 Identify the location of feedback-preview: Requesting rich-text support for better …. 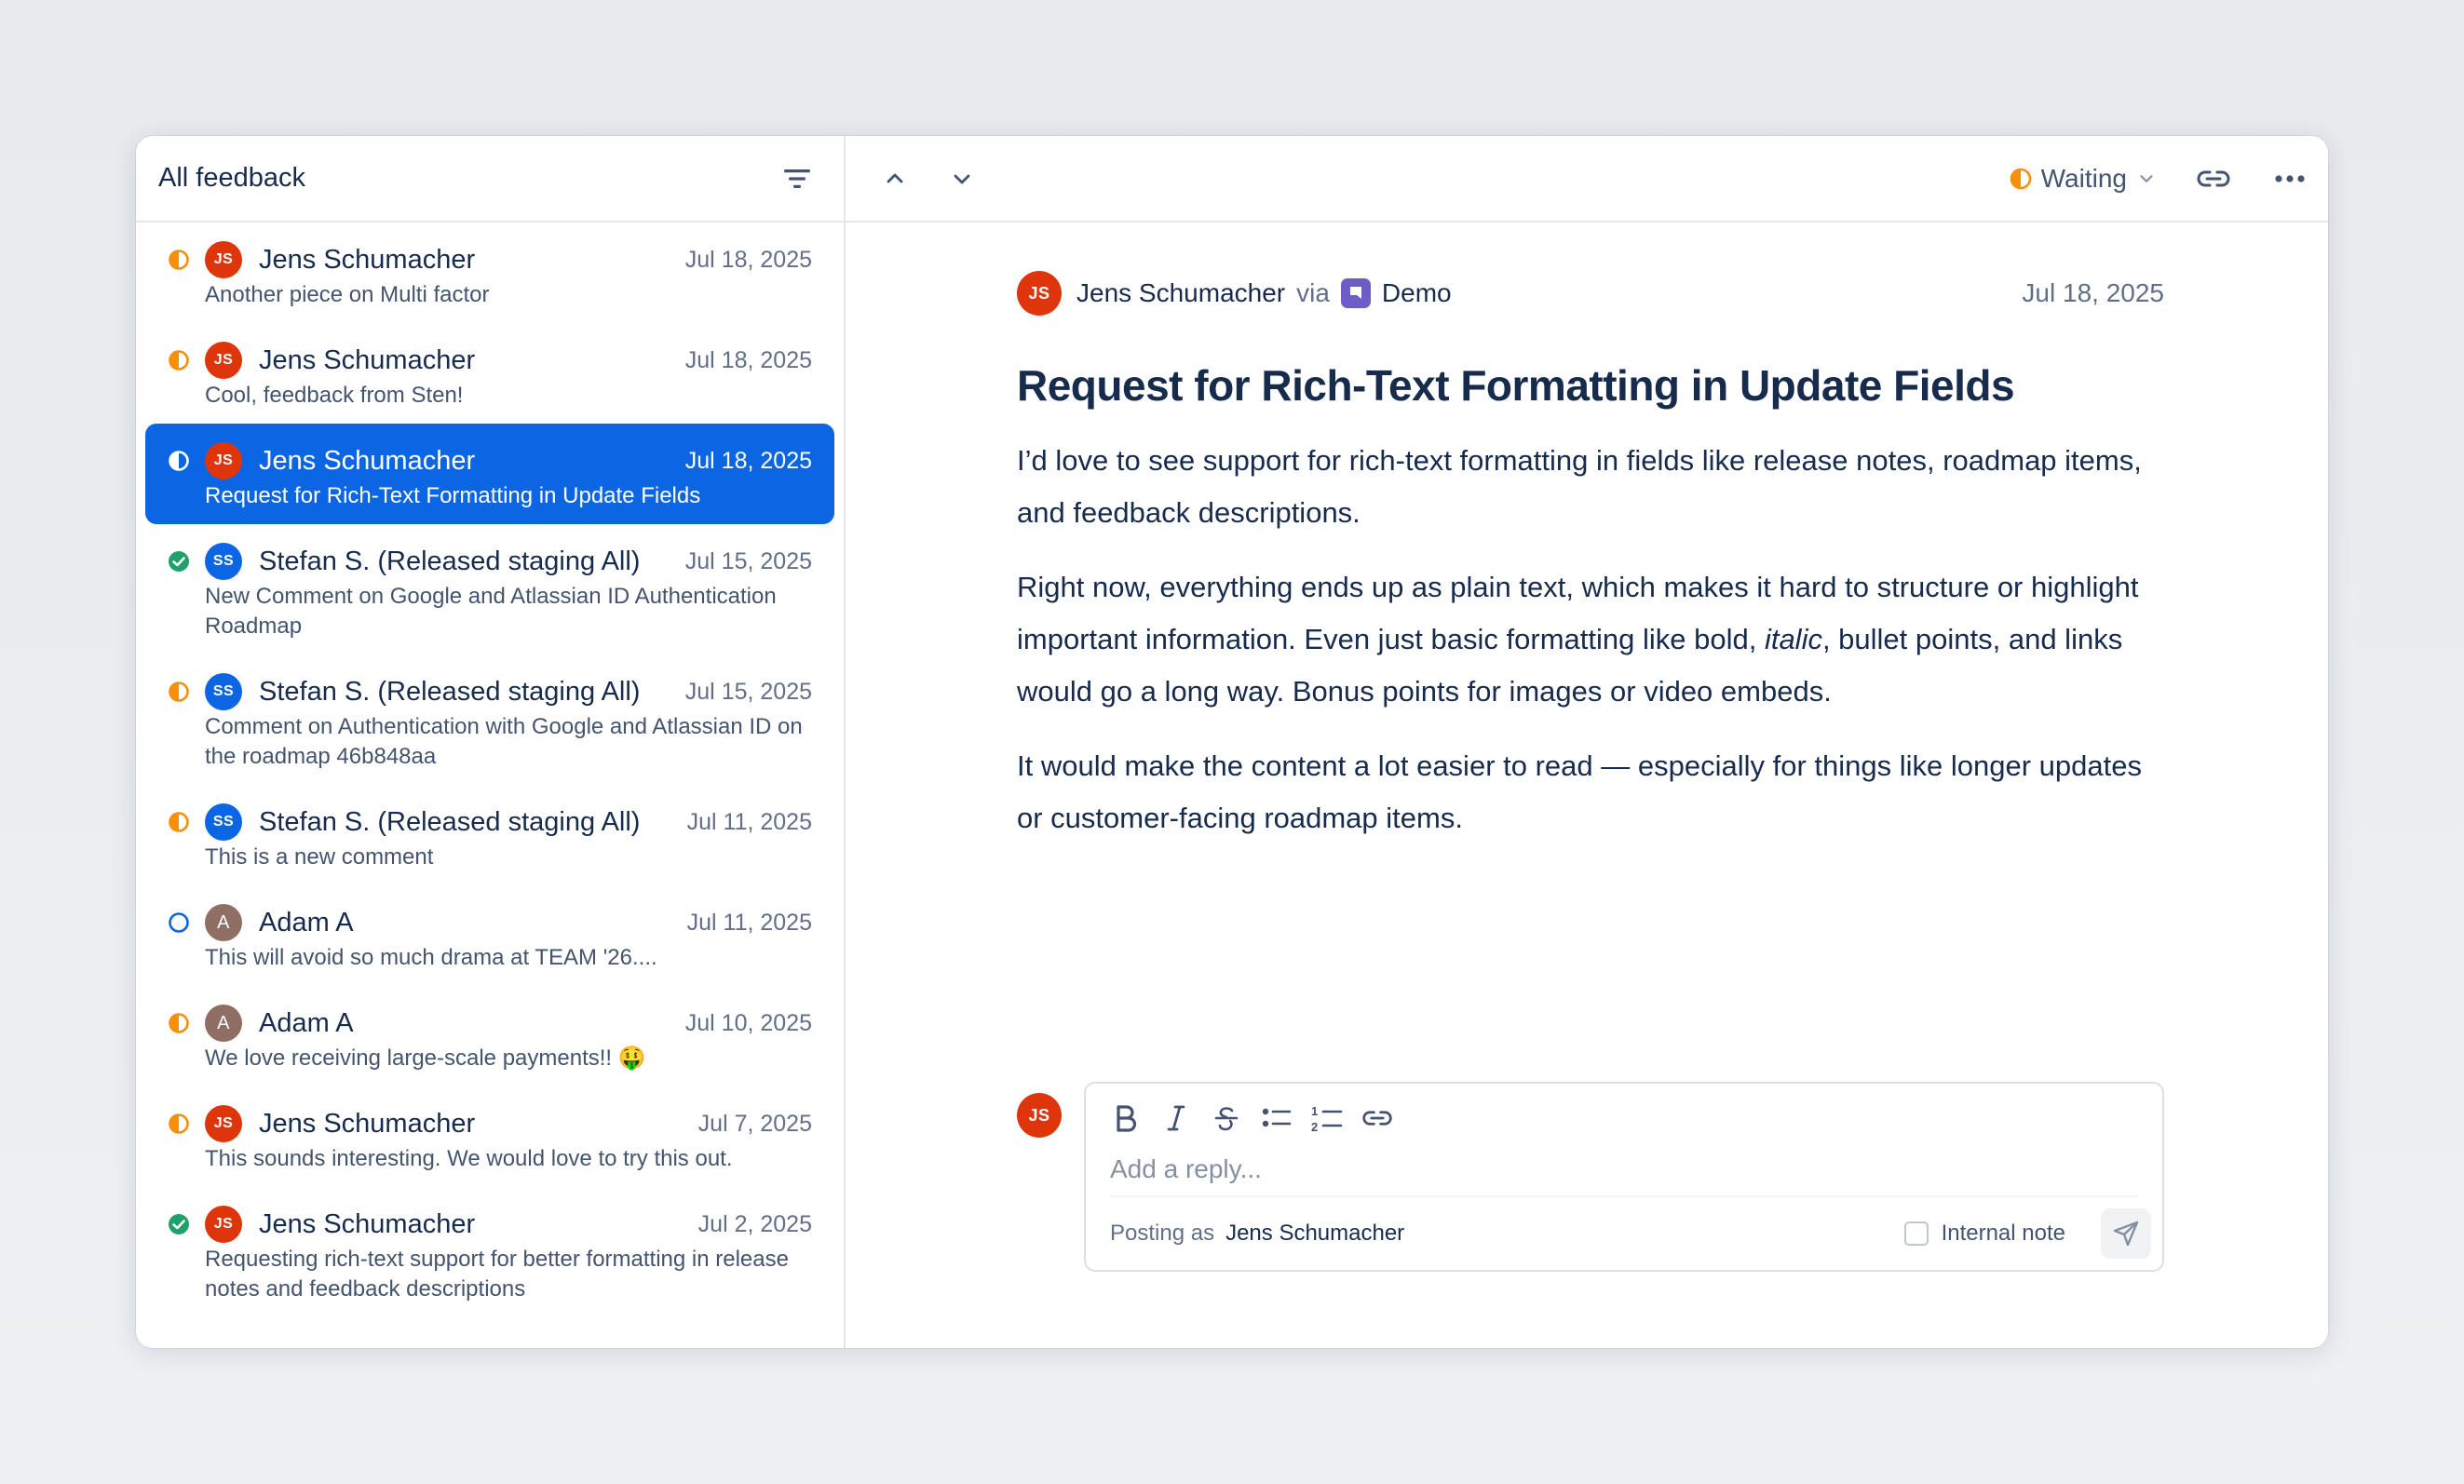
(497, 1274).